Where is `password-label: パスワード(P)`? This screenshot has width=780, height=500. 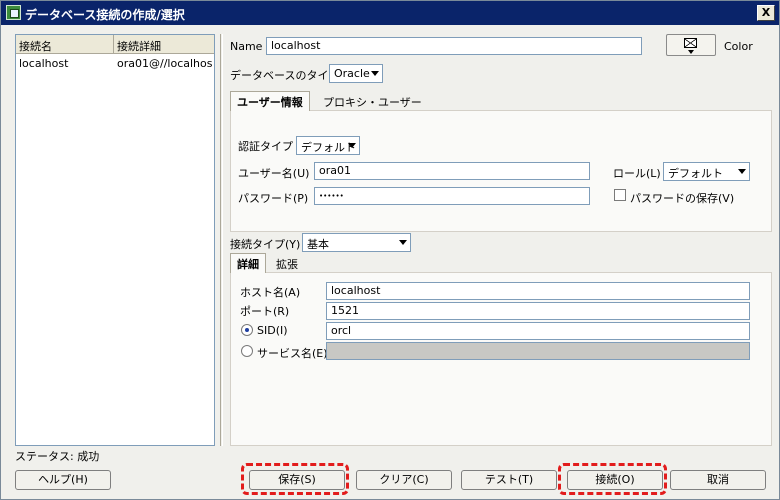
password-label: パスワード(P) is located at coordinates (273, 198).